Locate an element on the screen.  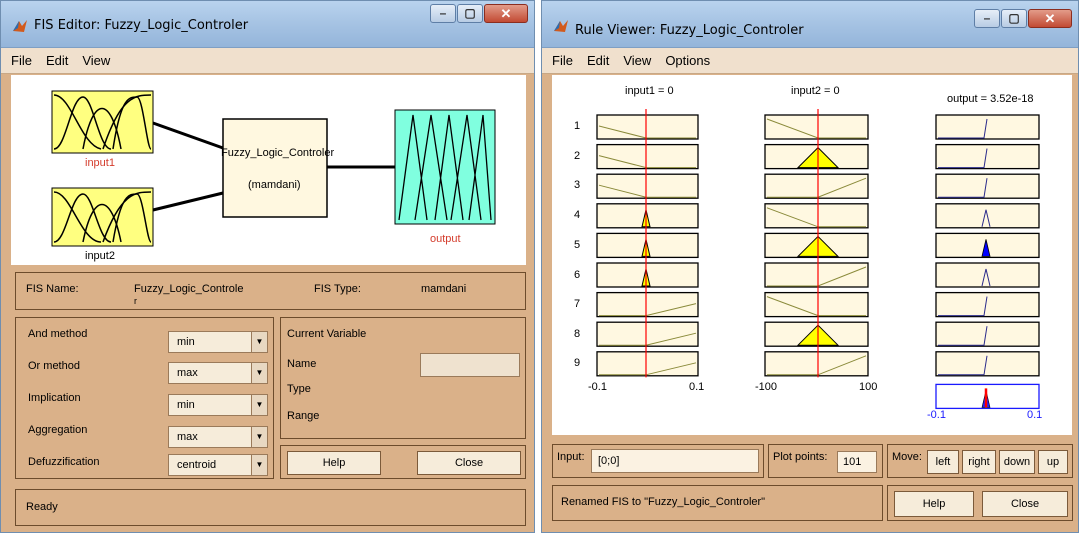
menu-bar: File Edit View Options is located at coordinates (810, 61).